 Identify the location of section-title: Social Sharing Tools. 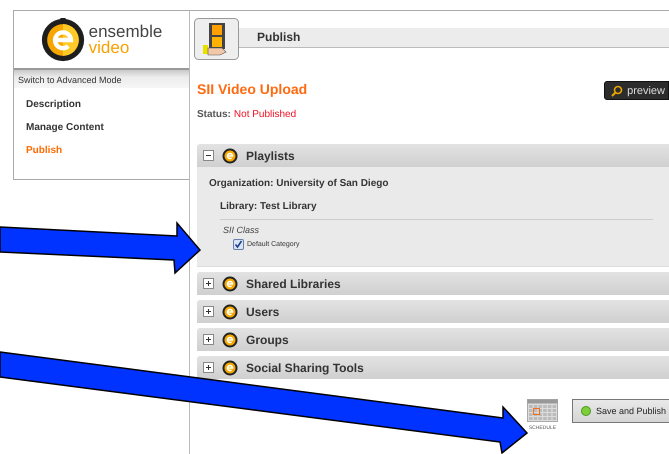
(305, 367).